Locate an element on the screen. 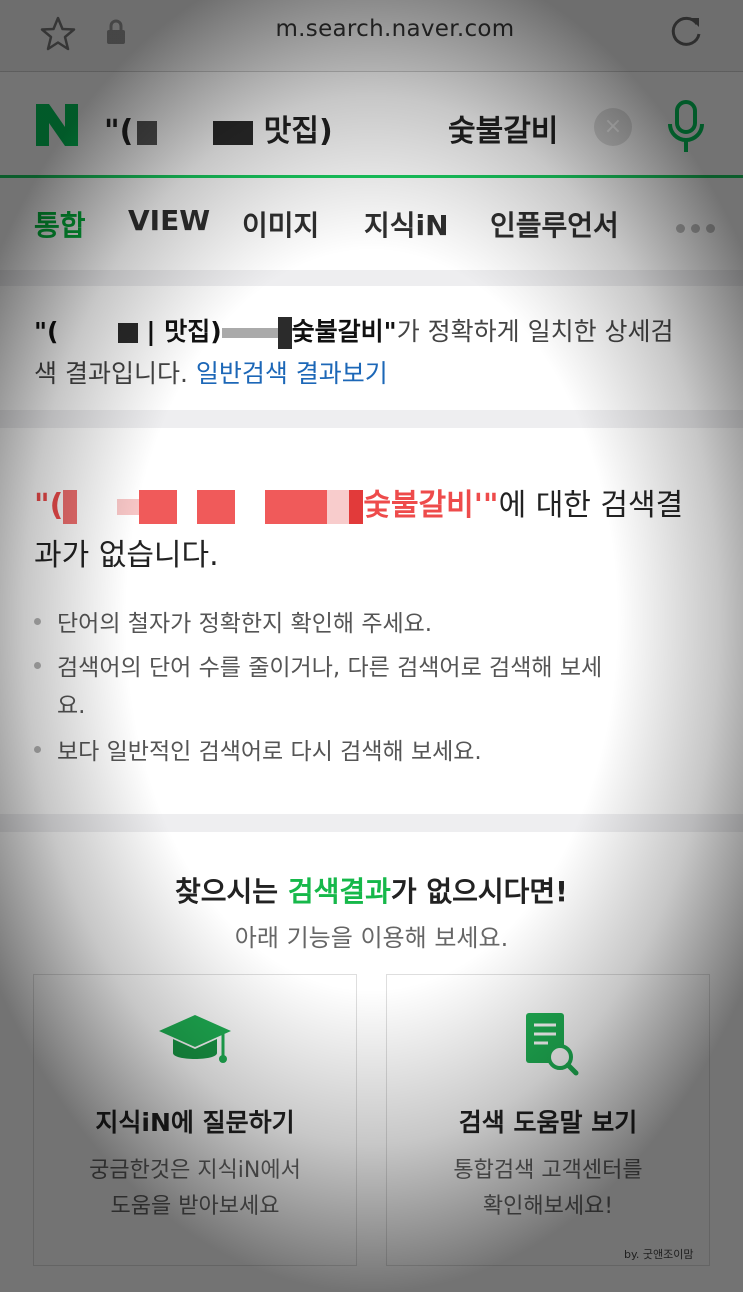 The width and height of the screenshot is (743, 1292). tab-view: VIEW is located at coordinates (169, 220).